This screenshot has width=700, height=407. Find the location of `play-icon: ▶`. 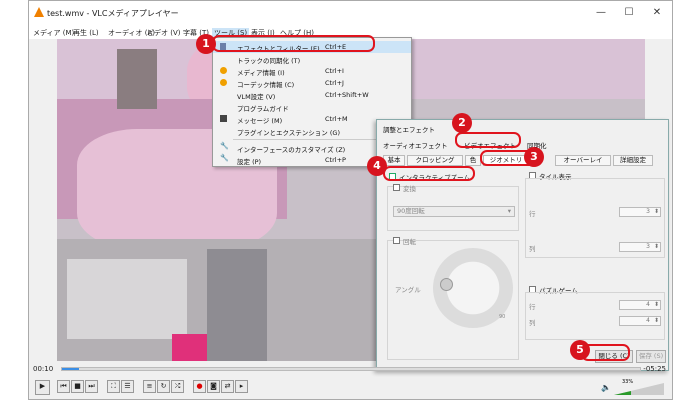

play-icon: ▶ is located at coordinates (42, 387).